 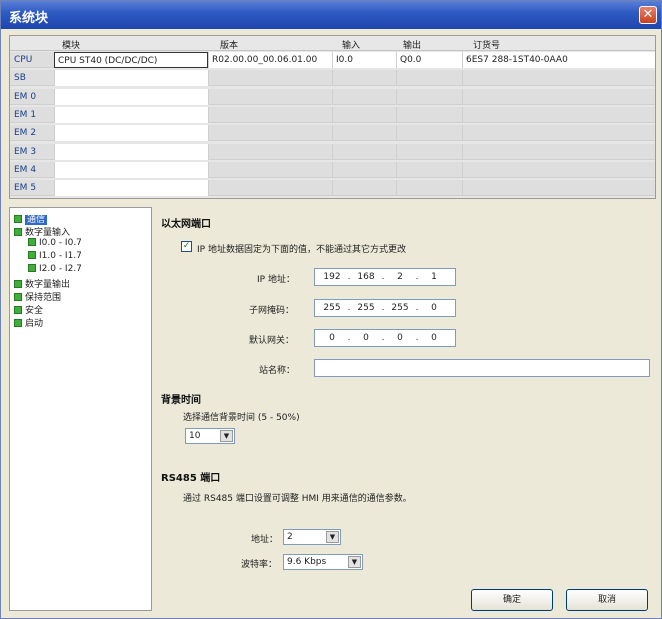 I want to click on row-slot-label: EM 5, so click(x=25, y=188).